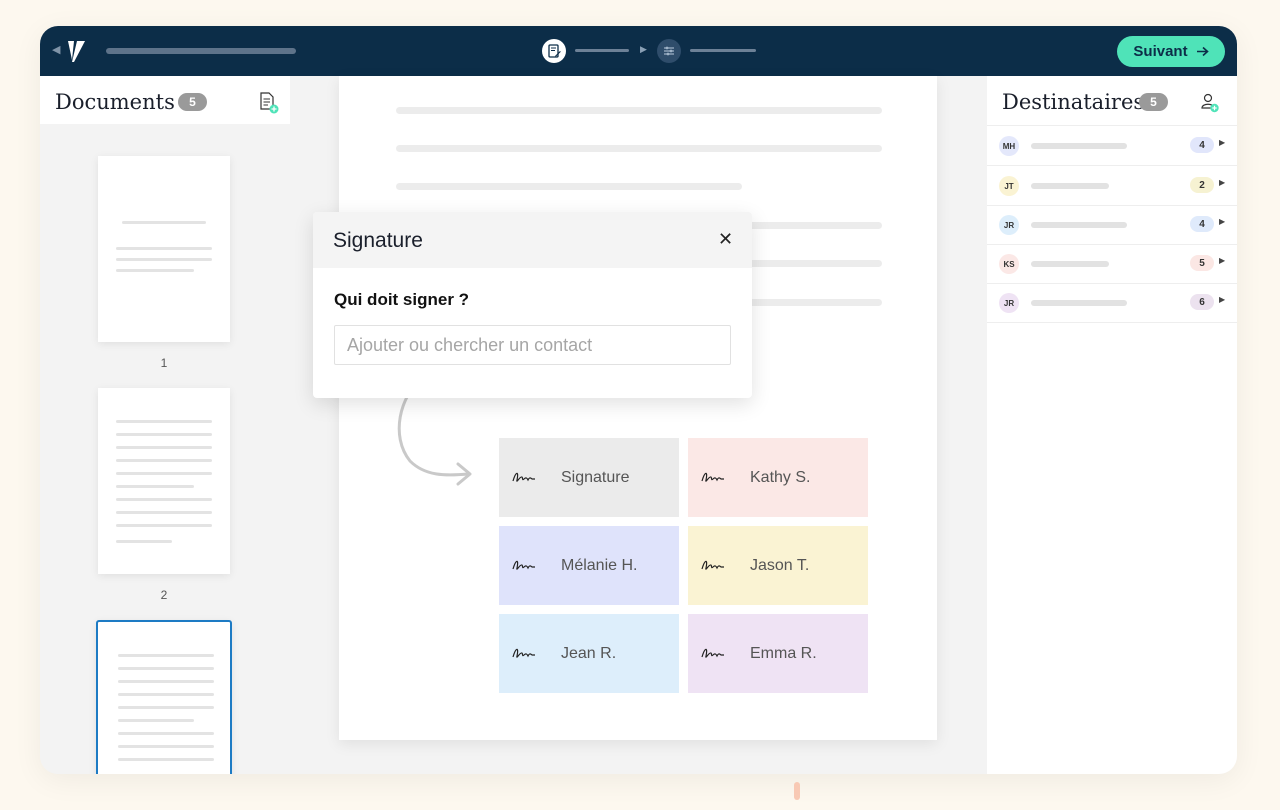 This screenshot has height=810, width=1280. Describe the element at coordinates (378, 240) in the screenshot. I see `modal-title: Signature` at that location.